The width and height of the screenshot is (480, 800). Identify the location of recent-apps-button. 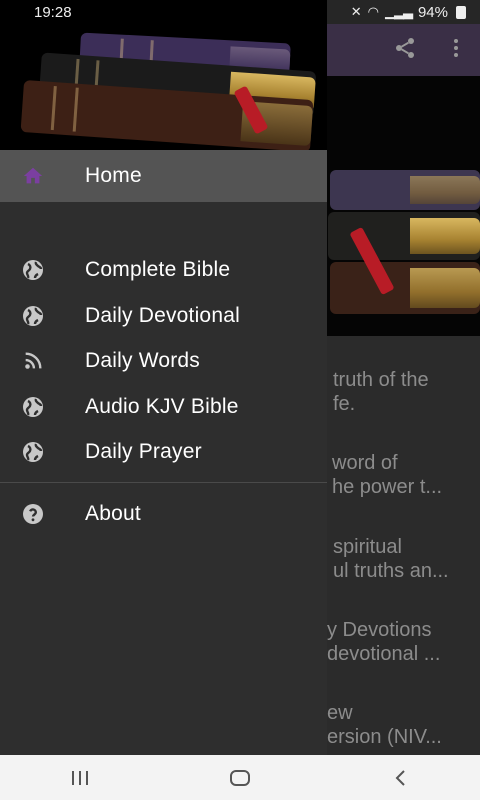
(80, 778).